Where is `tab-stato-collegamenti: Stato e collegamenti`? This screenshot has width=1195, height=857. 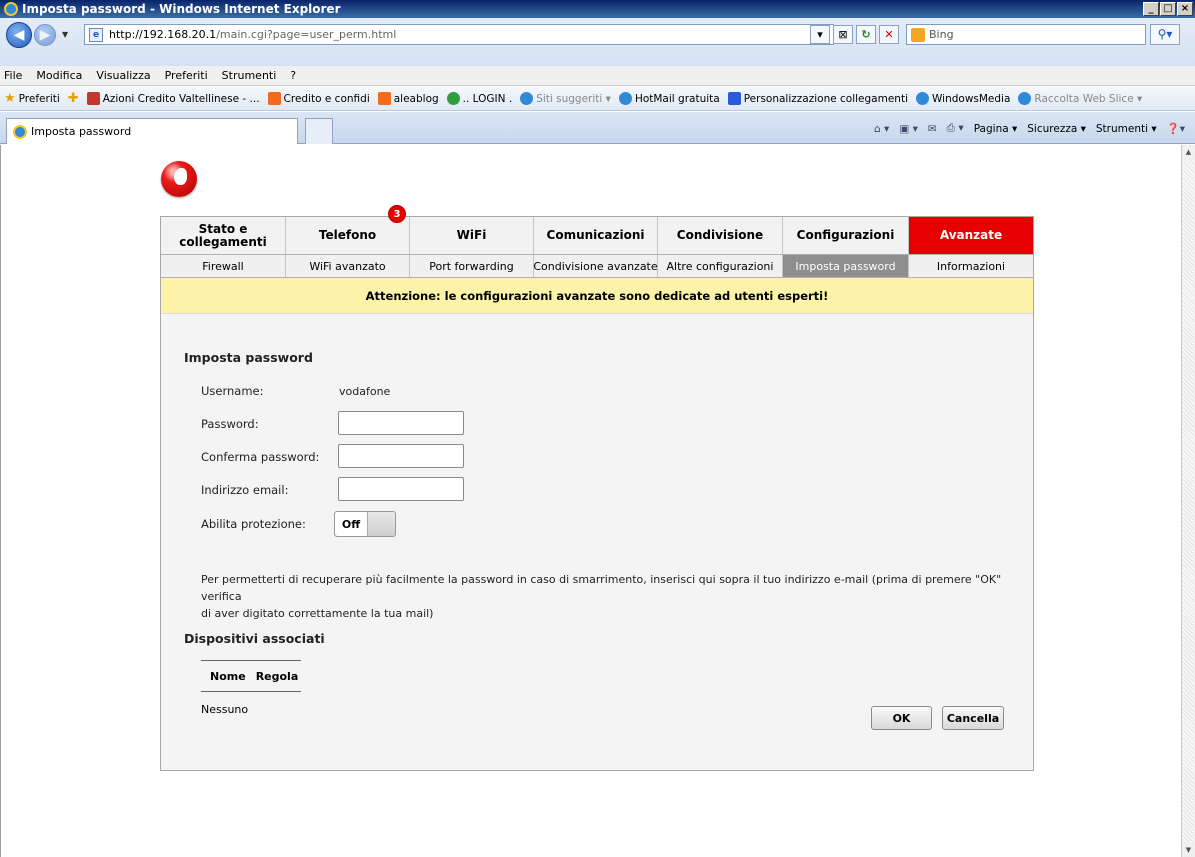 tab-stato-collegamenti: Stato e collegamenti is located at coordinates (223, 235).